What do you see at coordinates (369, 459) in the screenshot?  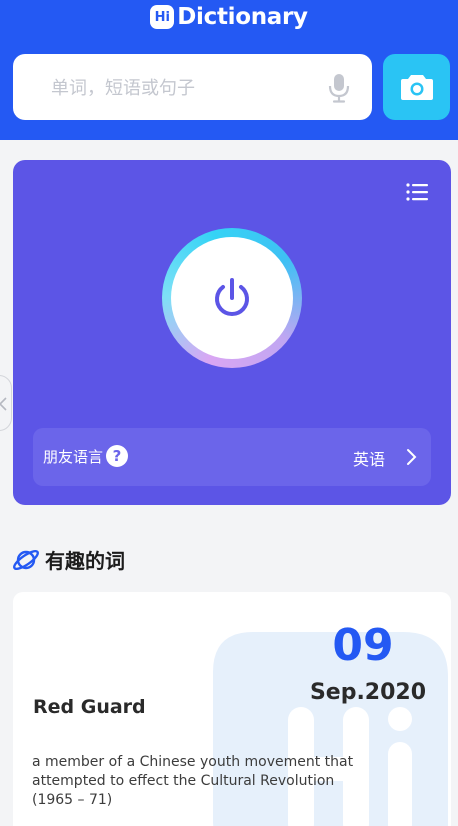 I see `friend-language-value: 英语` at bounding box center [369, 459].